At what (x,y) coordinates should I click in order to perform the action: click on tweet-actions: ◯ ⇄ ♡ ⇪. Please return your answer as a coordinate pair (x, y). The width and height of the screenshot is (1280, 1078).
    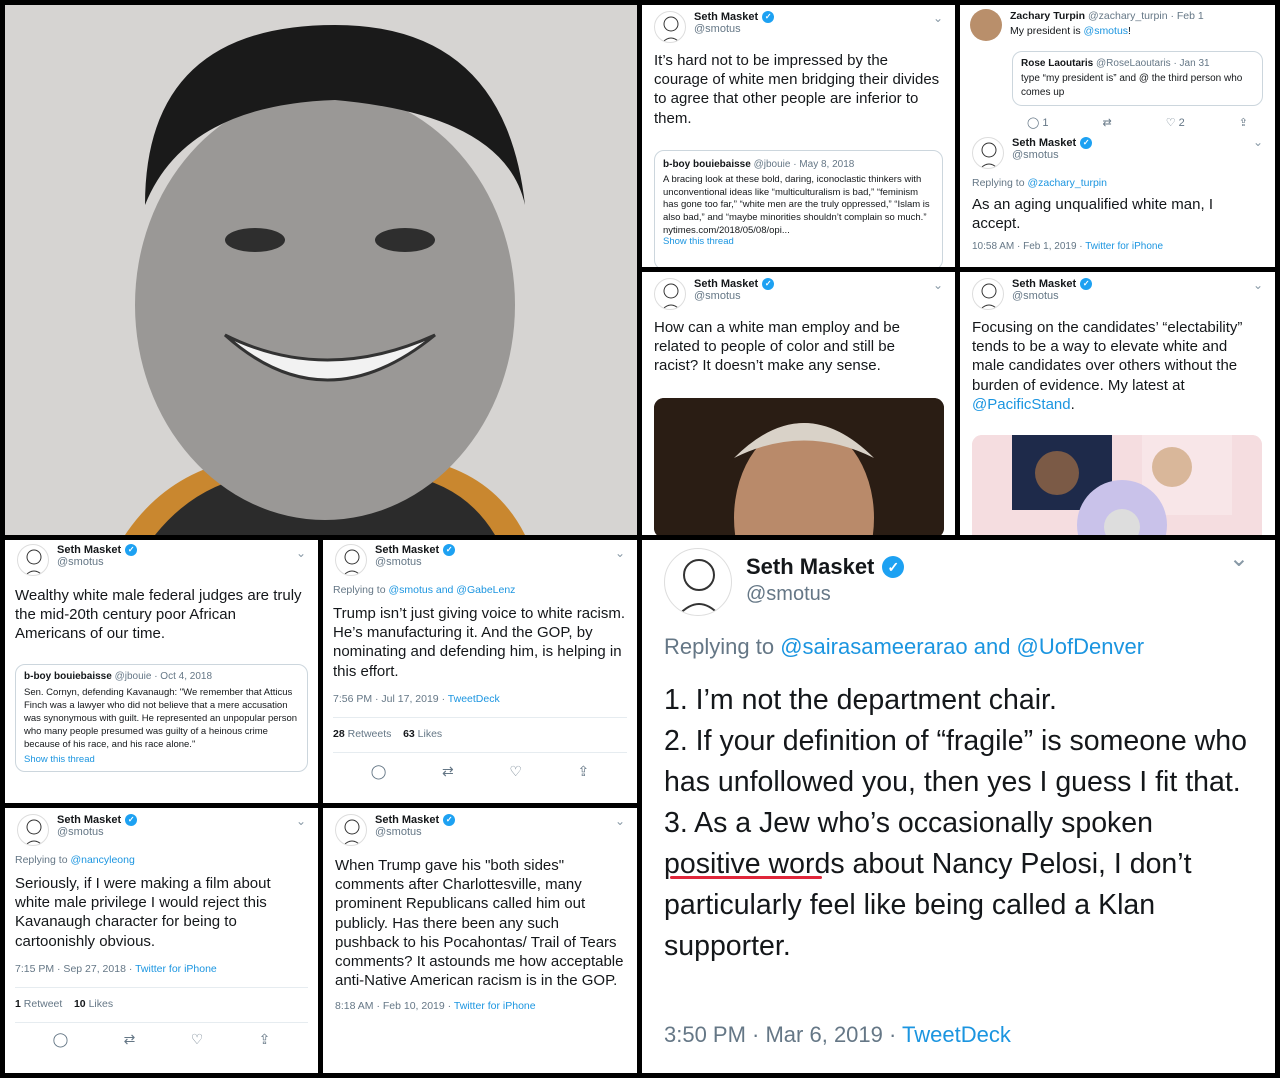
    Looking at the image, I should click on (480, 766).